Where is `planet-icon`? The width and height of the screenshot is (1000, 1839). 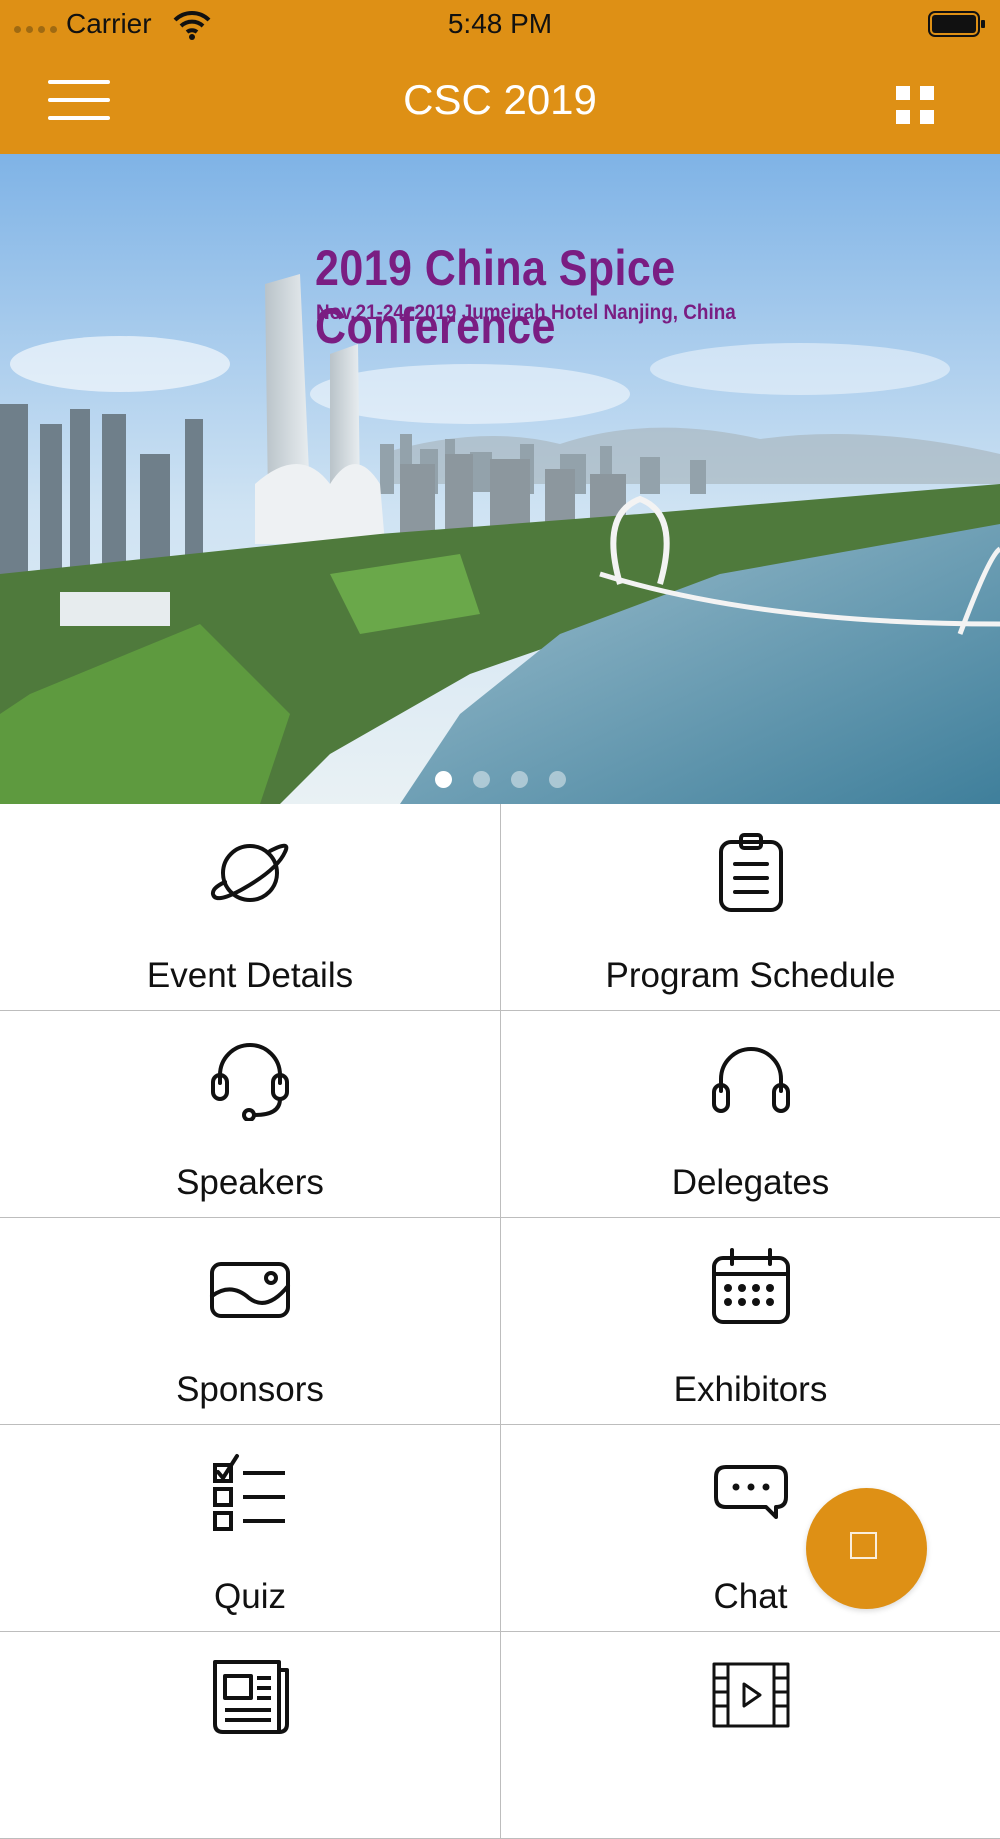
planet-icon is located at coordinates (249, 872).